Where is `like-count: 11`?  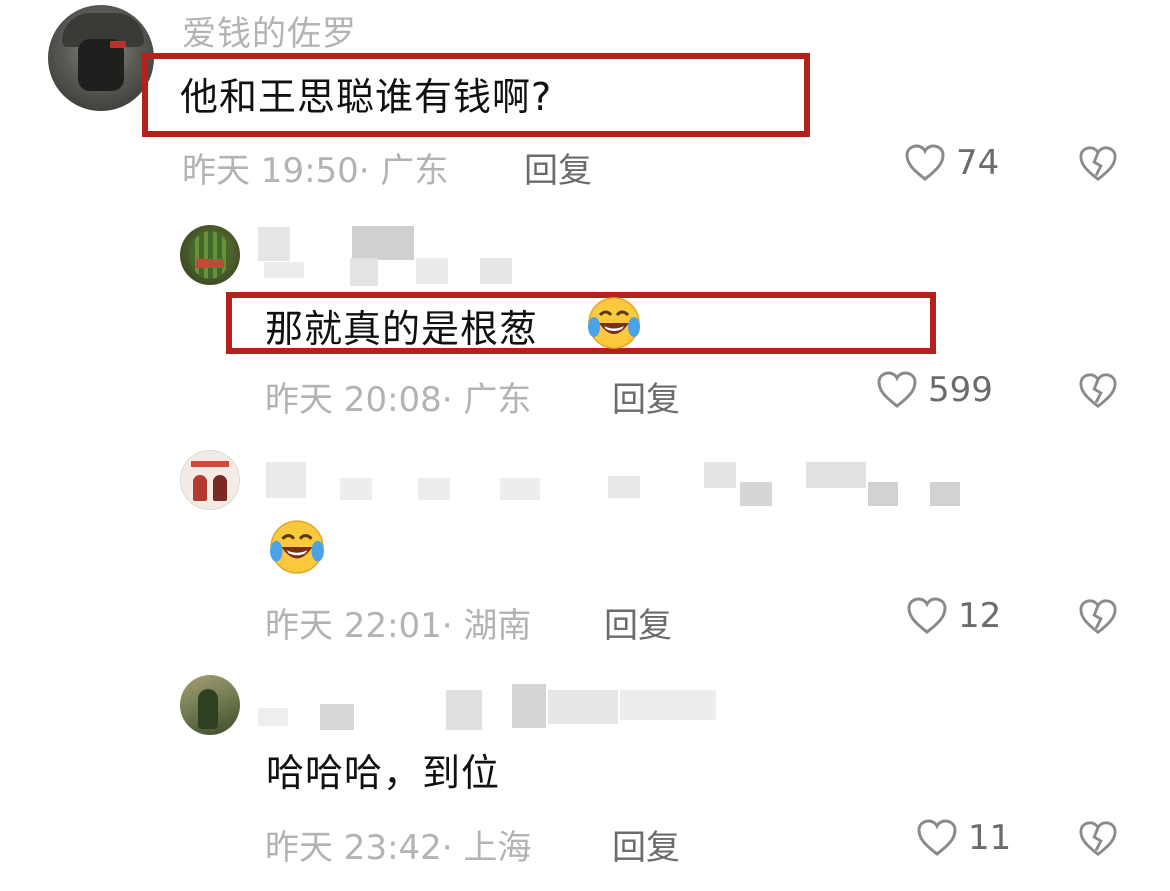
like-count: 11 is located at coordinates (990, 838).